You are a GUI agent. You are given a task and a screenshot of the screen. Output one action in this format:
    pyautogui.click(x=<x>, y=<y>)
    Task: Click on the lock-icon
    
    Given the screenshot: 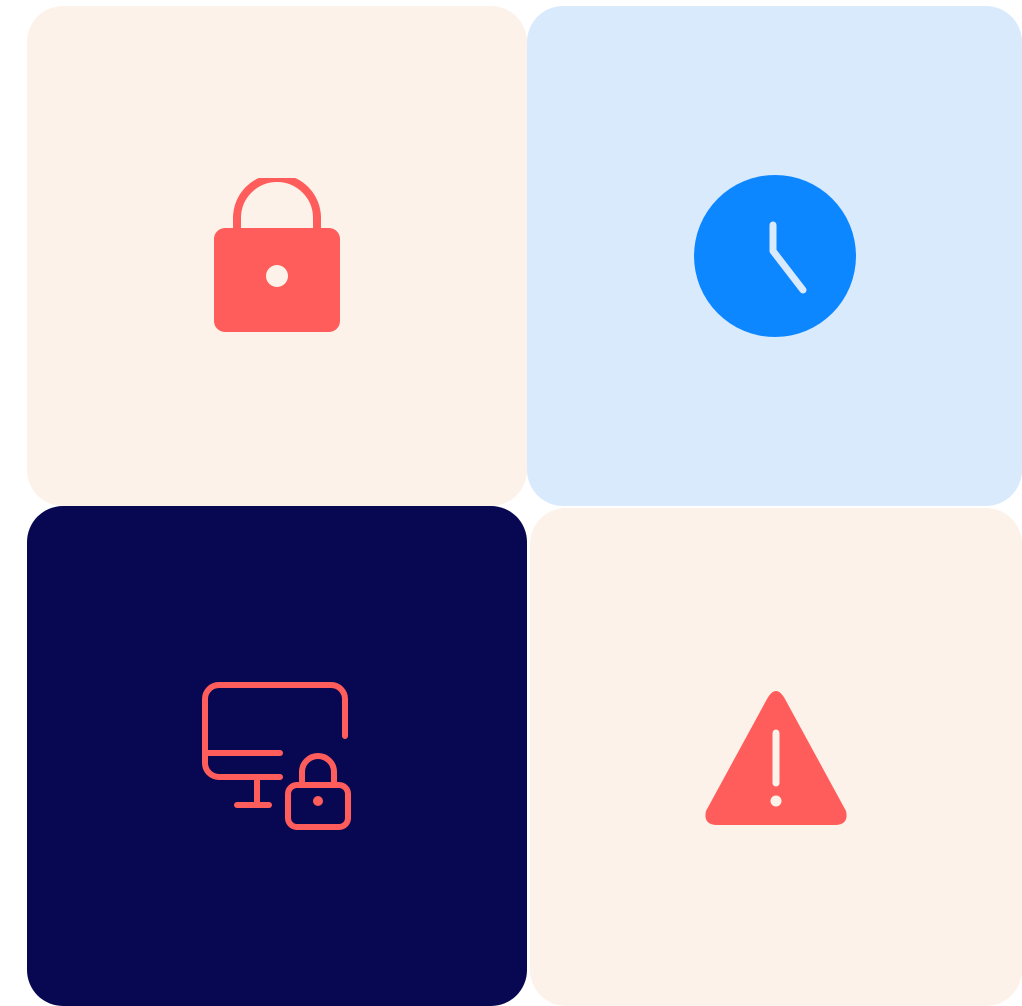 What is the action you would take?
    pyautogui.click(x=277, y=256)
    